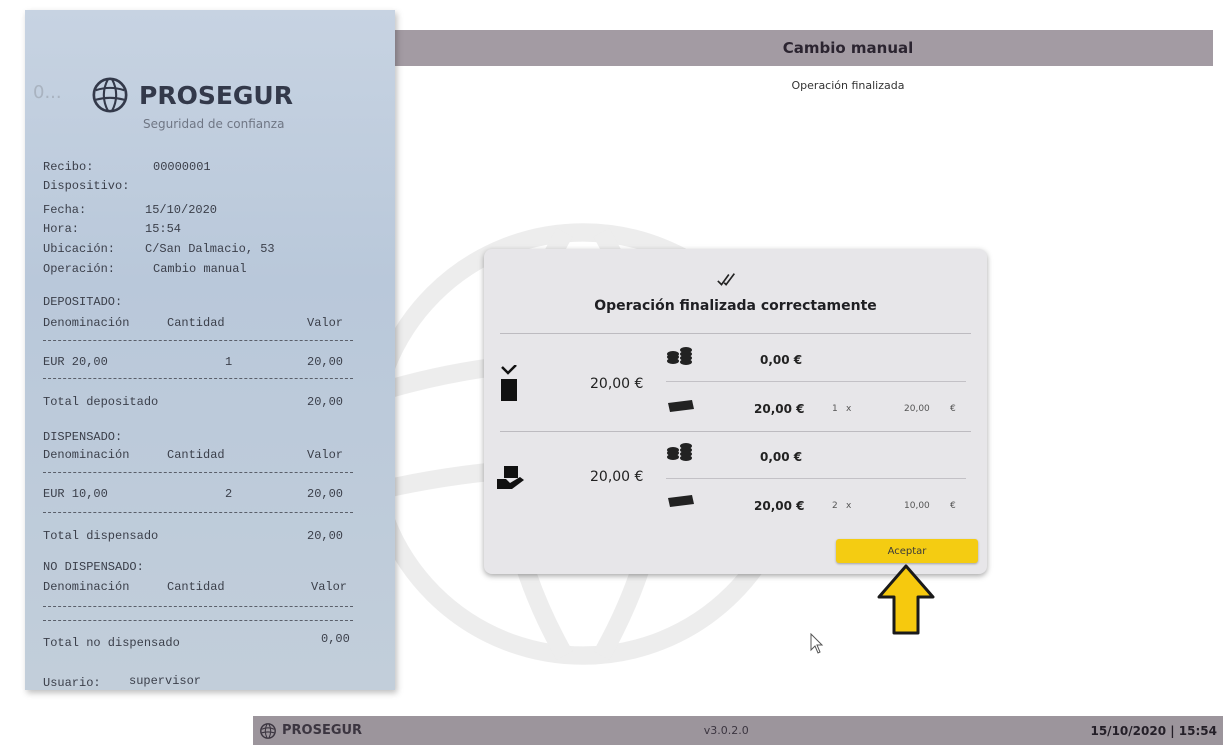 The image size is (1223, 745). Describe the element at coordinates (181, 210) in the screenshot. I see `receipt-value: 15/10/2020` at that location.